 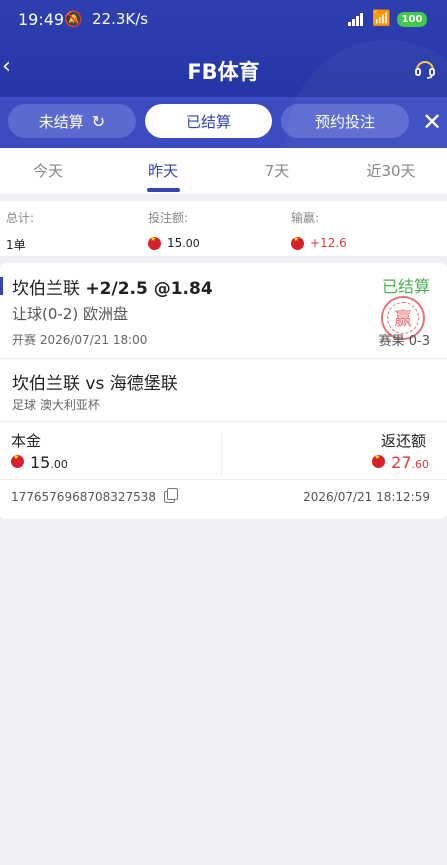 I want to click on order-id: 1776576968708327538, so click(x=95, y=496).